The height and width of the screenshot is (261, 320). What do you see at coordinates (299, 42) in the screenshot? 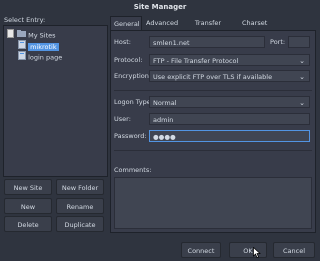
I see `port-input` at bounding box center [299, 42].